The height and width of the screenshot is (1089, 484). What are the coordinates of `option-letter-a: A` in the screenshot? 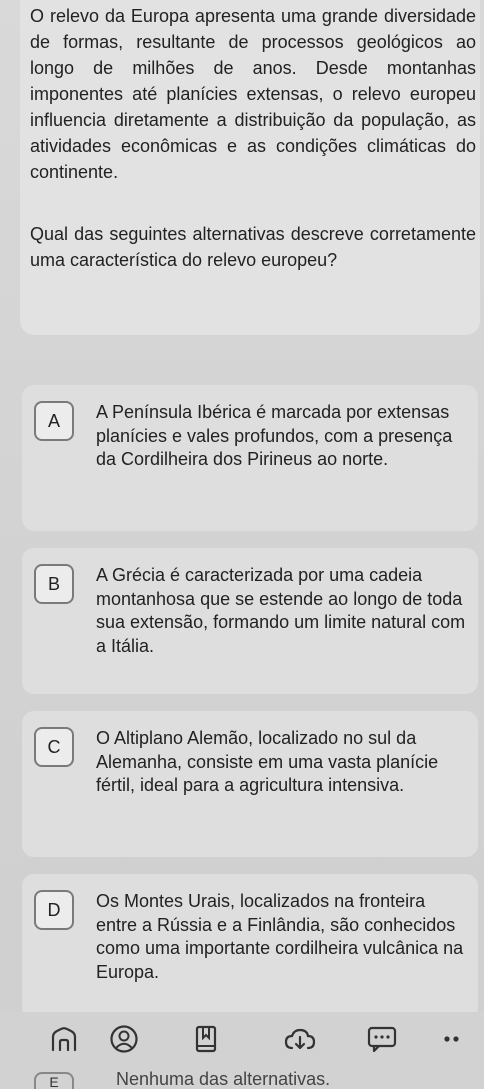 It's located at (54, 421).